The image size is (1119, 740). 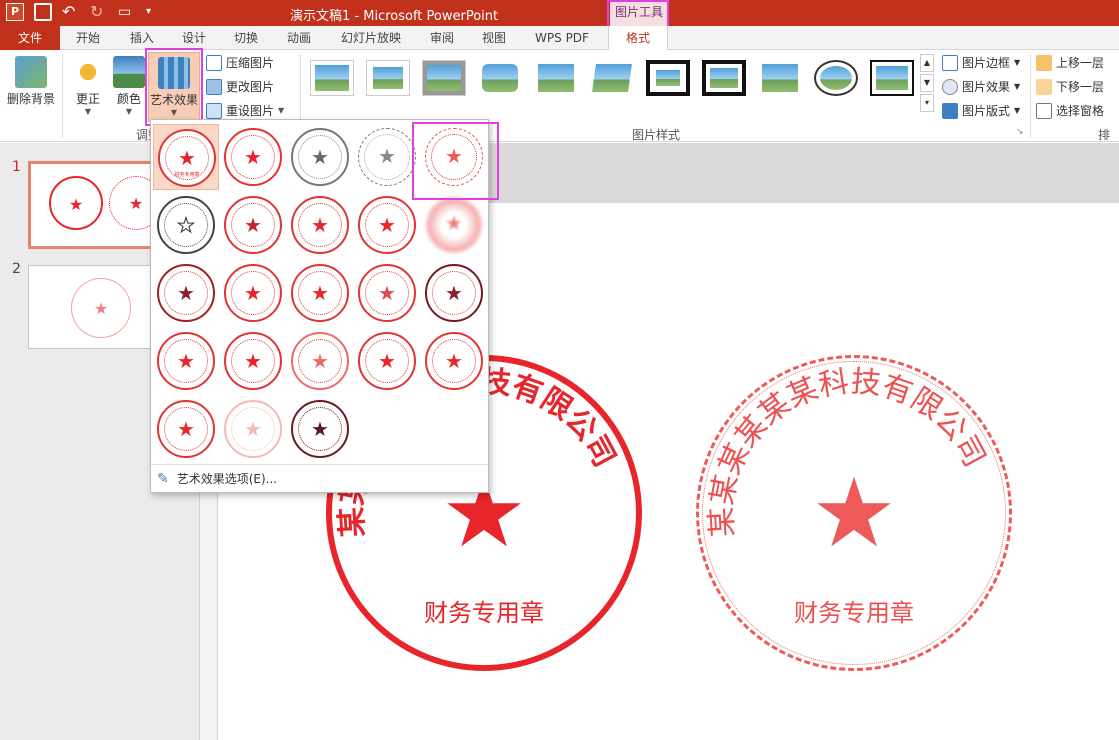 I want to click on effect-pastels-smooth: ★, so click(x=454, y=361).